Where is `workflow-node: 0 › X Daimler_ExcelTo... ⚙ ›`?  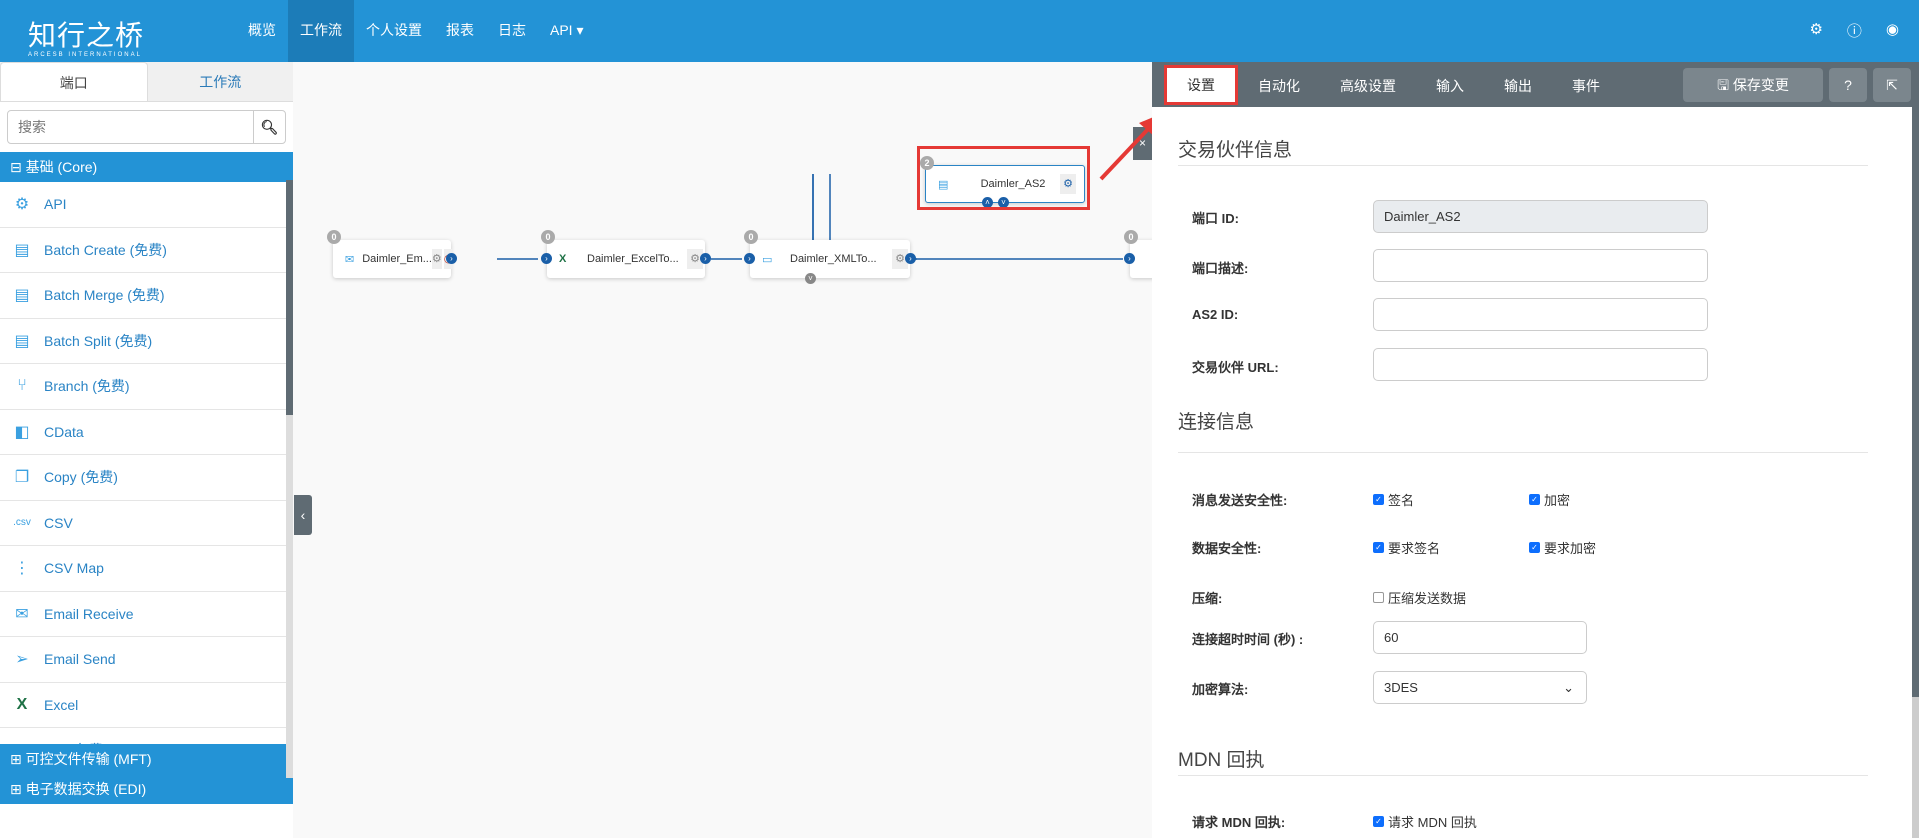 workflow-node: 0 › X Daimler_ExcelTo... ⚙ › is located at coordinates (626, 254).